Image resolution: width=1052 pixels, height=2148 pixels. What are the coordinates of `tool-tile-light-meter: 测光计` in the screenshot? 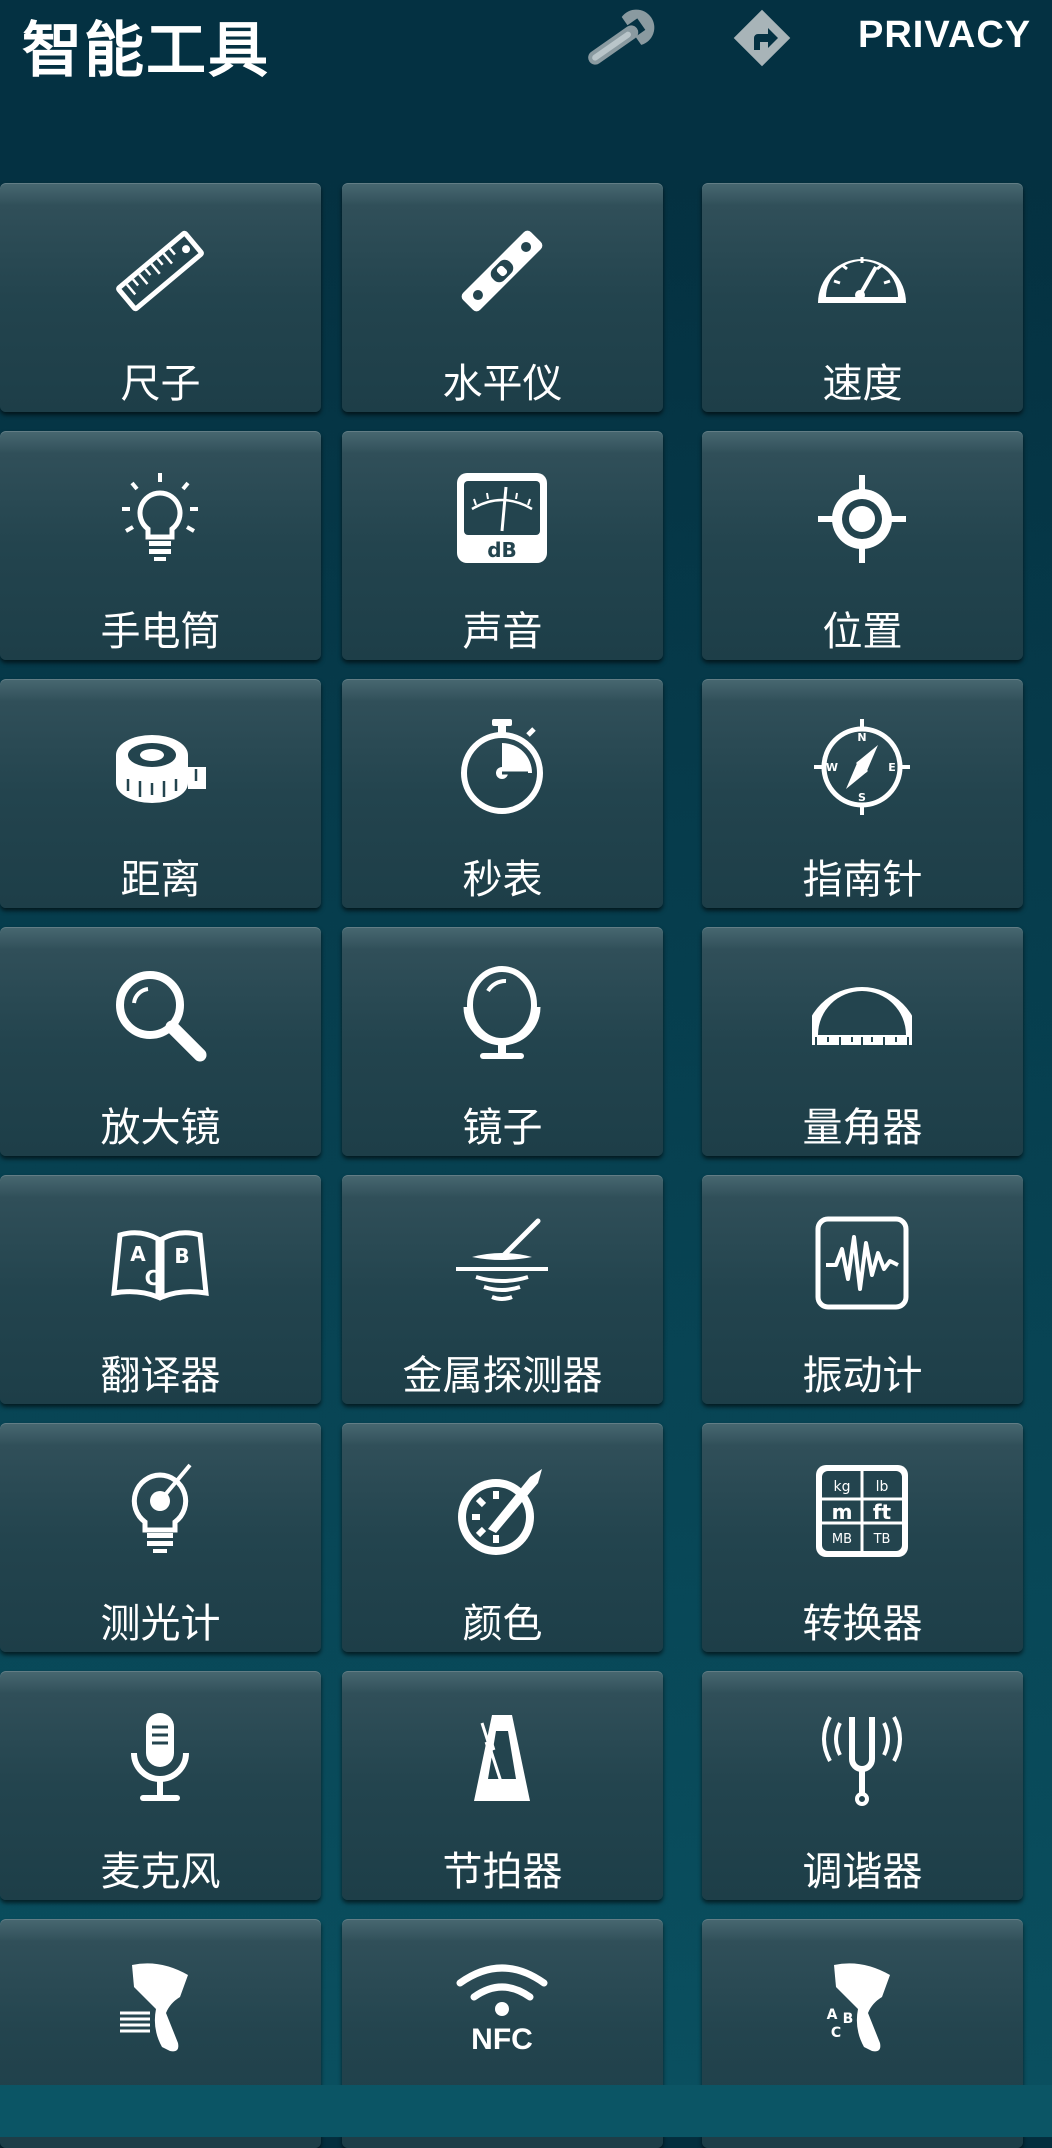 It's located at (160, 1537).